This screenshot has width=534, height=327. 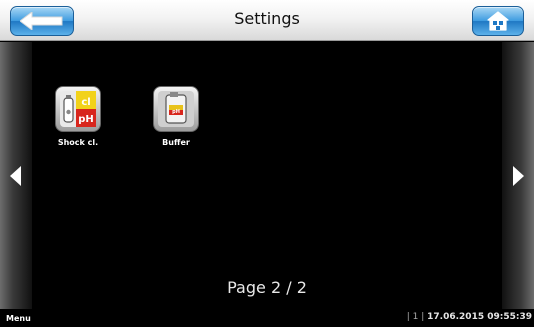 I want to click on svg-text: cl, so click(x=85, y=102).